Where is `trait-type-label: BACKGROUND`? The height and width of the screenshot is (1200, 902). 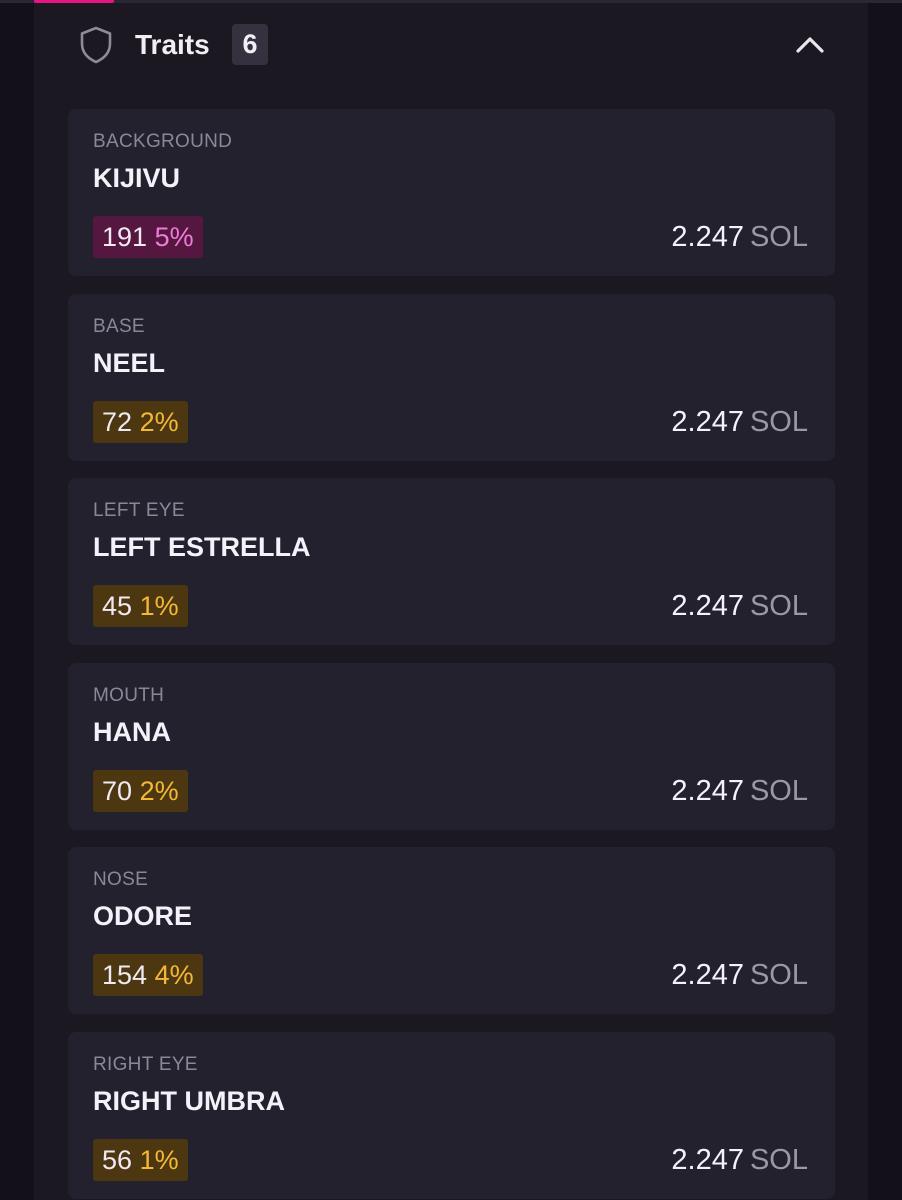 trait-type-label: BACKGROUND is located at coordinates (163, 141).